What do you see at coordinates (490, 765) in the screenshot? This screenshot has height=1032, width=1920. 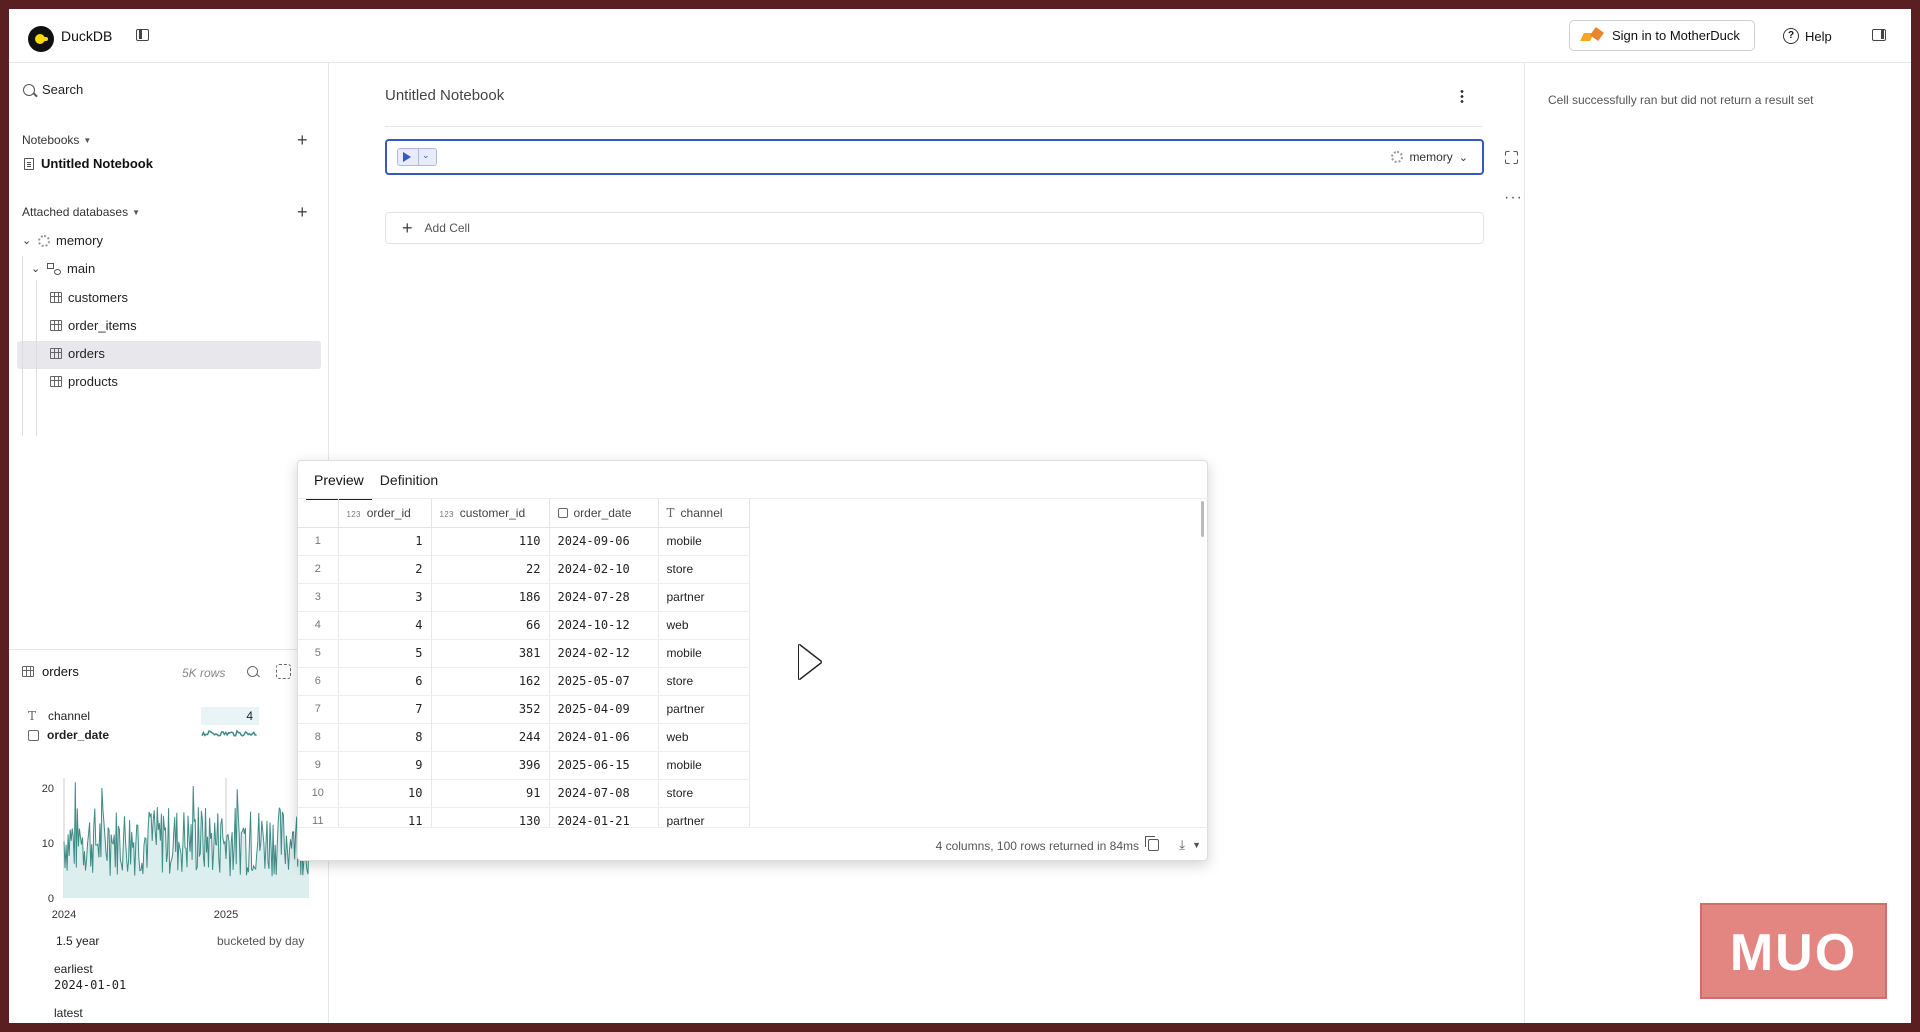 I see `cell-customer-id: 396` at bounding box center [490, 765].